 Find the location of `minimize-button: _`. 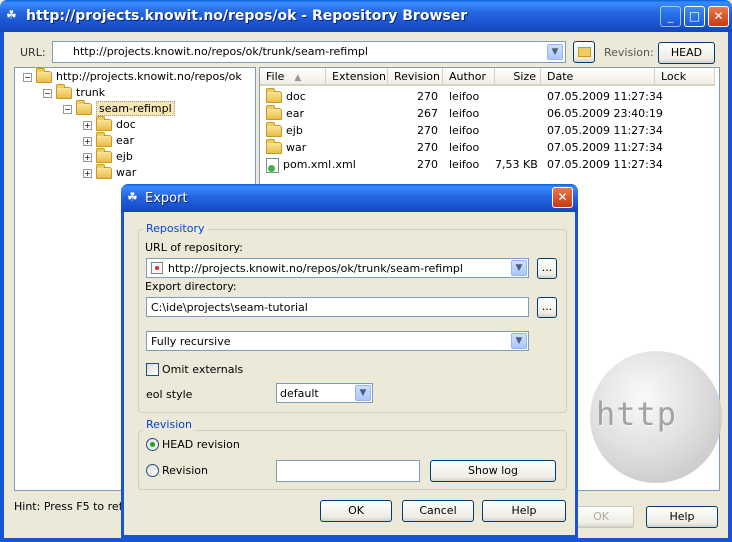

minimize-button: _ is located at coordinates (670, 16).